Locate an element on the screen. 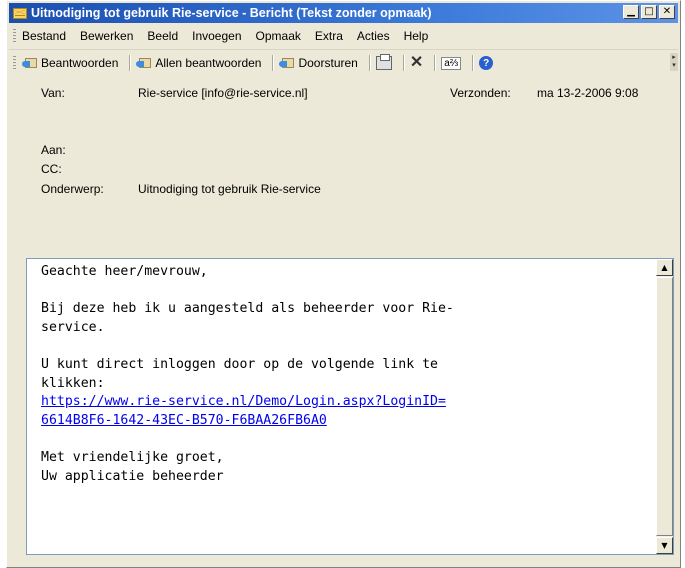 The height and width of the screenshot is (568, 685). delete-button: ✕ is located at coordinates (416, 63).